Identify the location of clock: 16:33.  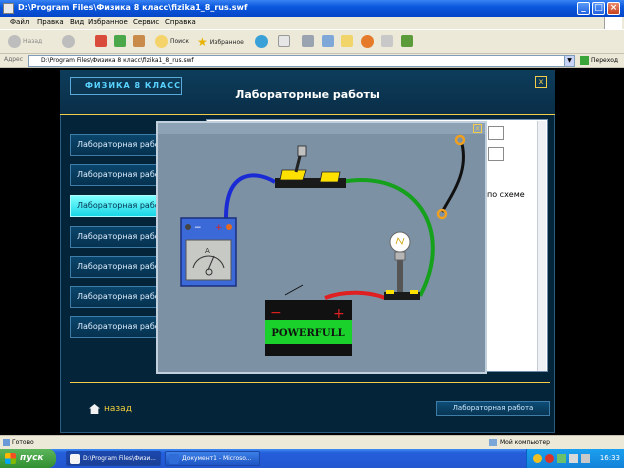
(609, 458).